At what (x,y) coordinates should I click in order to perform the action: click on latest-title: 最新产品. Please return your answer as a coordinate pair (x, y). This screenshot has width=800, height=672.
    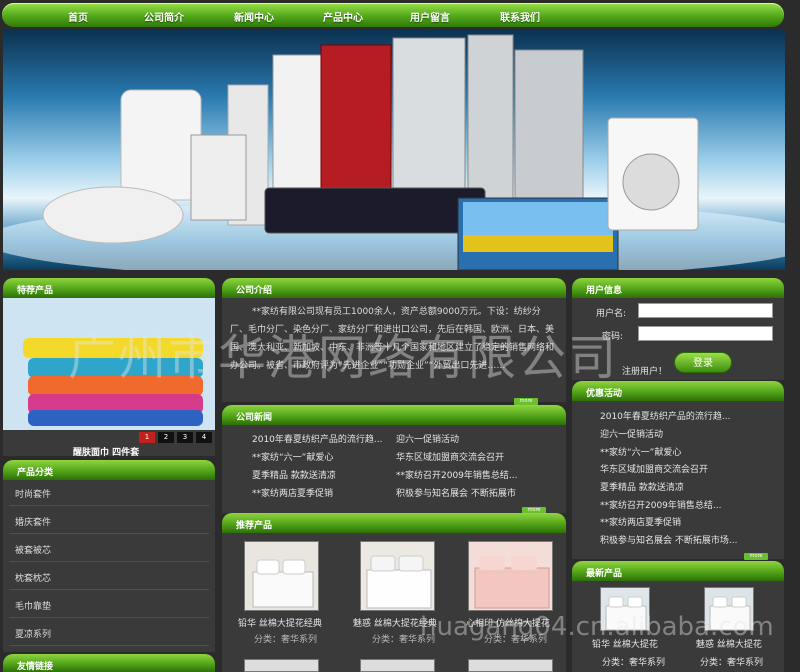
    Looking at the image, I should click on (678, 571).